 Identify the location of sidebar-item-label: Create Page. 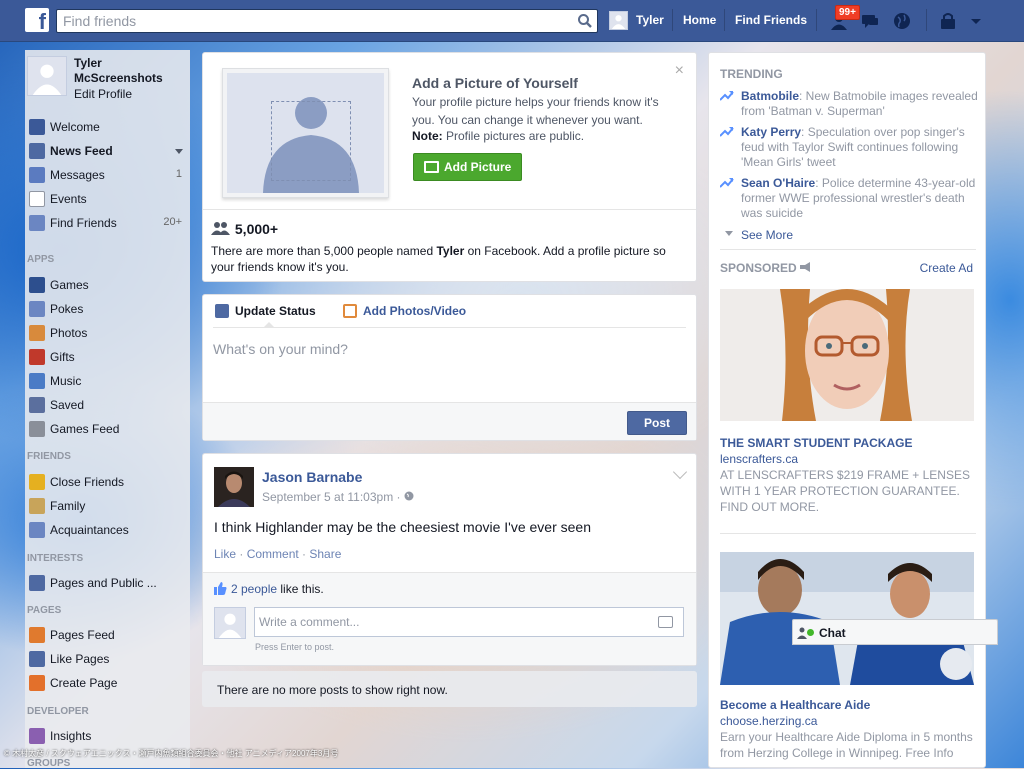
(84, 683).